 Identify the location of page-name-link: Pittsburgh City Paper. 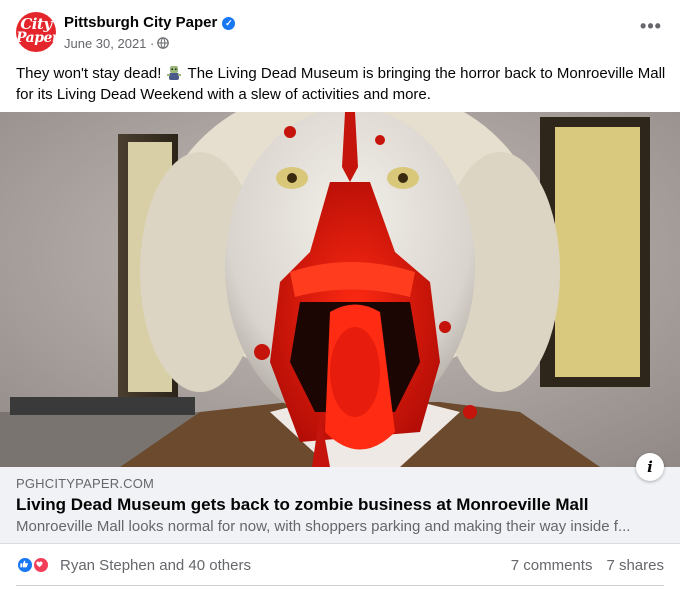
(140, 22).